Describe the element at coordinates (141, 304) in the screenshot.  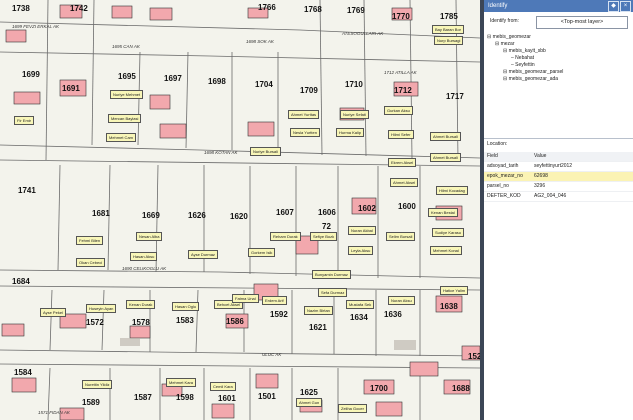
I see `owner-label: Kenan Durak` at that location.